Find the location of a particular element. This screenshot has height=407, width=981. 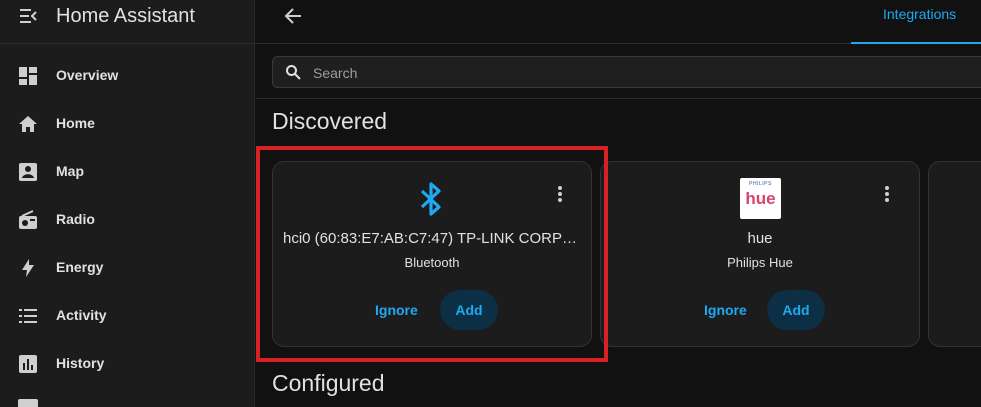

sidebar-item-home: Home is located at coordinates (127, 124).